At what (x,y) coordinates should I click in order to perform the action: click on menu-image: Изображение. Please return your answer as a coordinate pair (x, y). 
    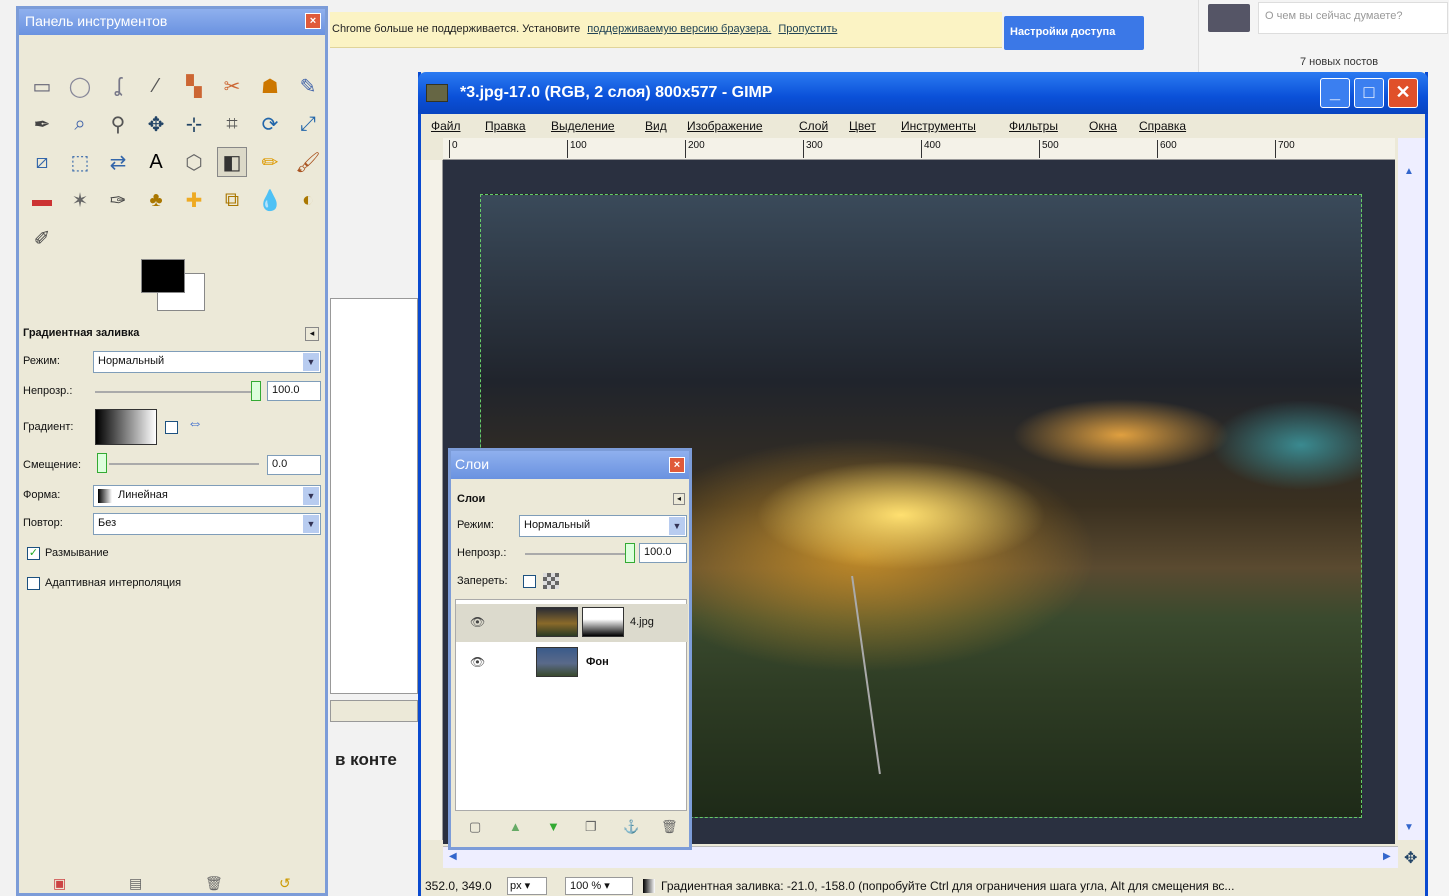
    Looking at the image, I should click on (725, 126).